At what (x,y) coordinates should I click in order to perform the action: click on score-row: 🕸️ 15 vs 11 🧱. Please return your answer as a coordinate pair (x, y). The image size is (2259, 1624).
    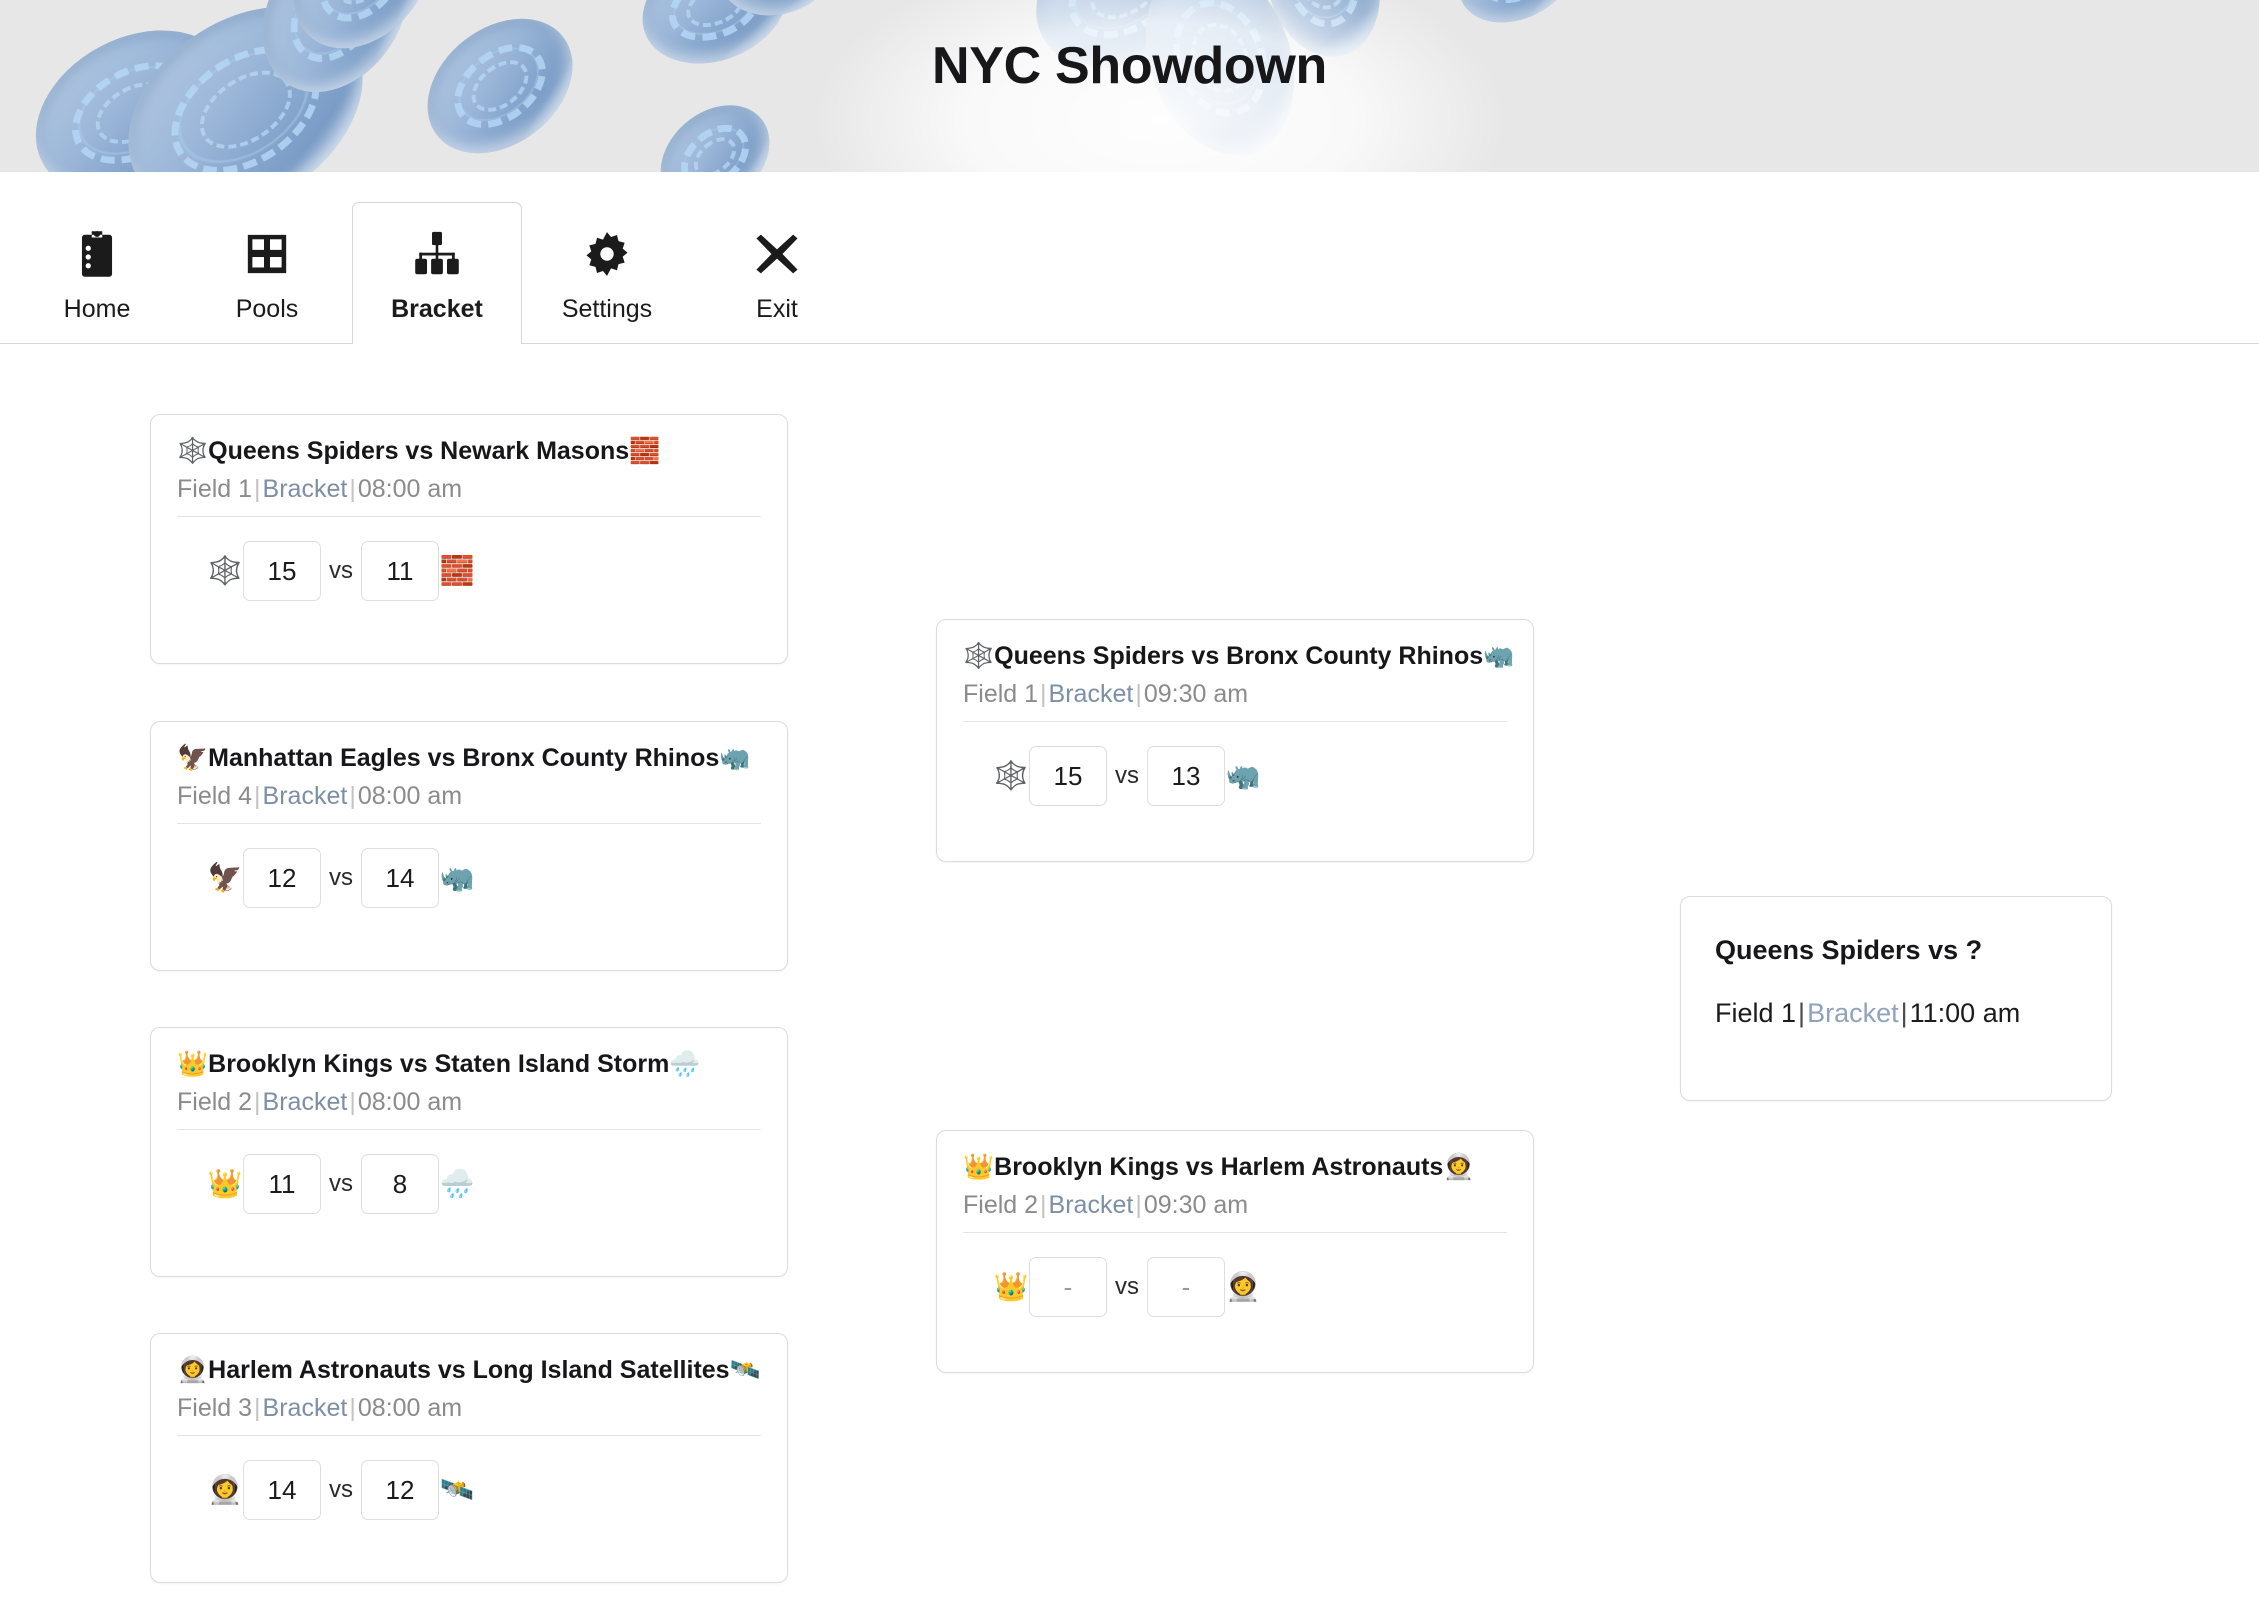
    Looking at the image, I should click on (469, 571).